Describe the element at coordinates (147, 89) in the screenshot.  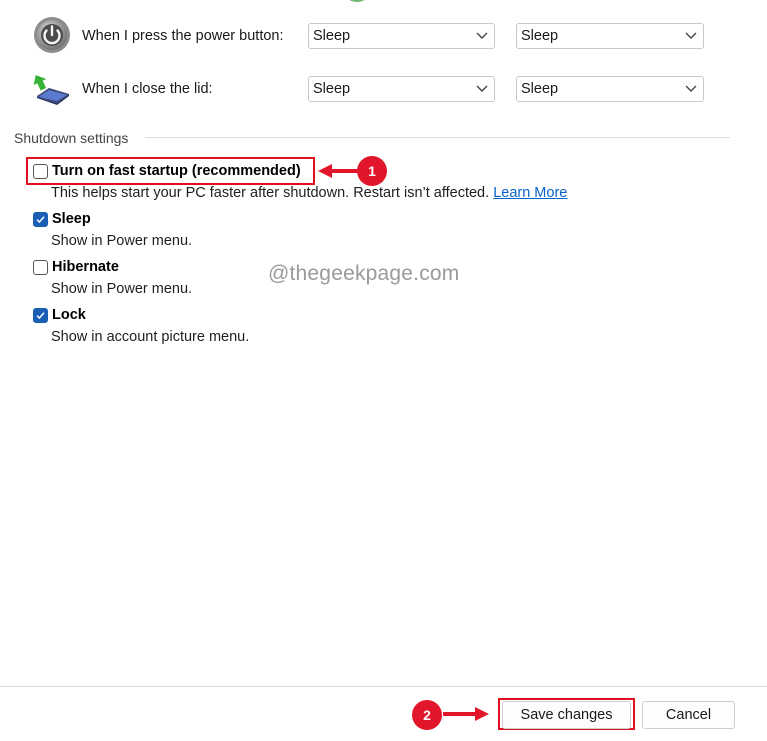
I see `close-lid-label: When I close the lid:` at that location.